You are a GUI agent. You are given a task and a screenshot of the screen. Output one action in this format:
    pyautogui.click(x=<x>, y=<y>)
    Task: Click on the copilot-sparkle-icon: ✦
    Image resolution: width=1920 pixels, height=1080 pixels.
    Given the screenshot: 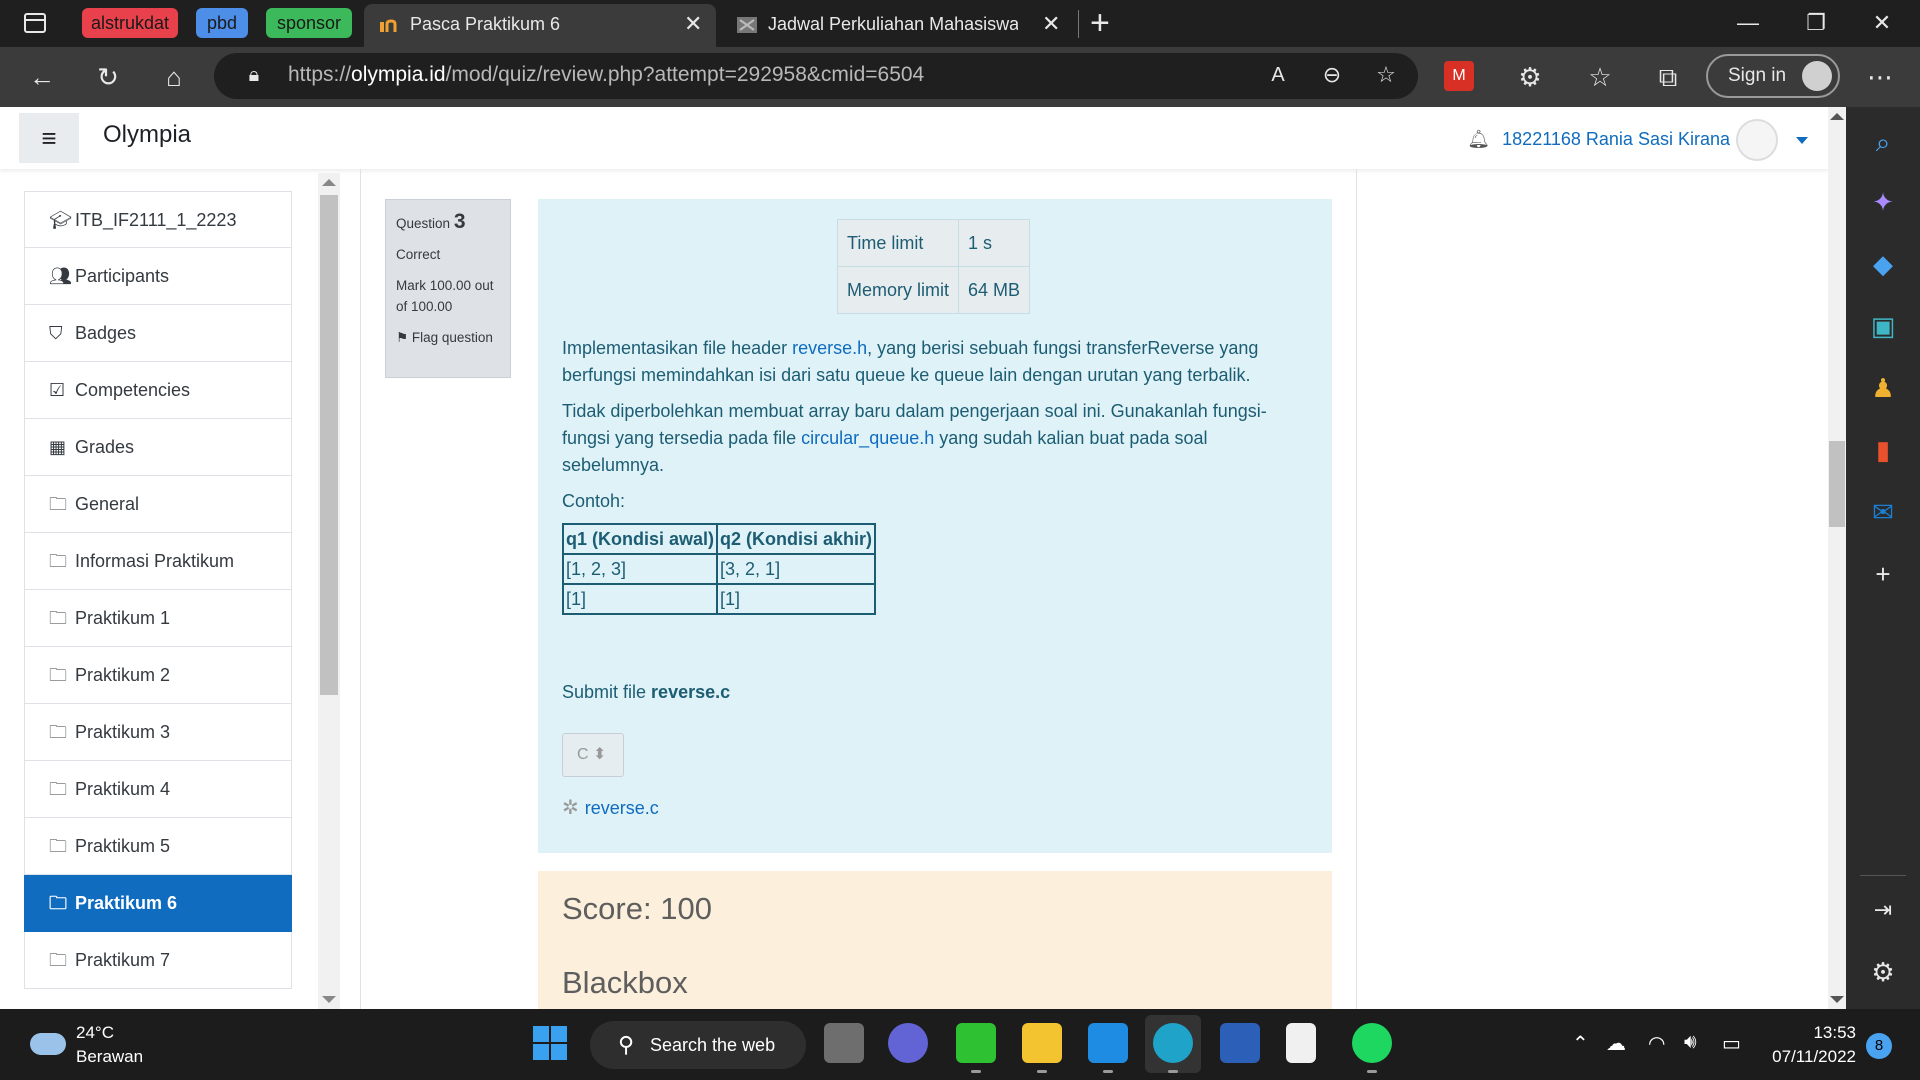 What is the action you would take?
    pyautogui.click(x=1883, y=202)
    